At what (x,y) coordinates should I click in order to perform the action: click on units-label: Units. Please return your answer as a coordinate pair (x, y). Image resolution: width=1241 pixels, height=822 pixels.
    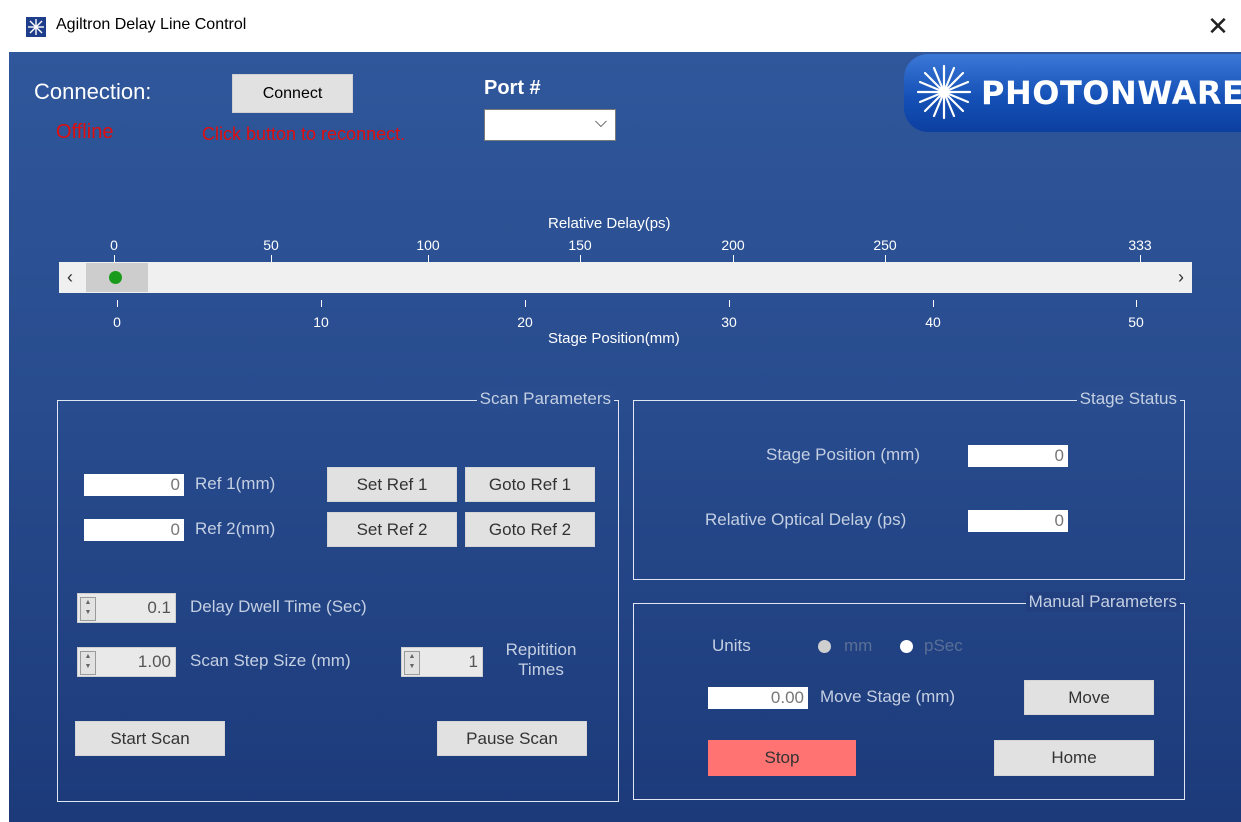
    Looking at the image, I should click on (731, 645).